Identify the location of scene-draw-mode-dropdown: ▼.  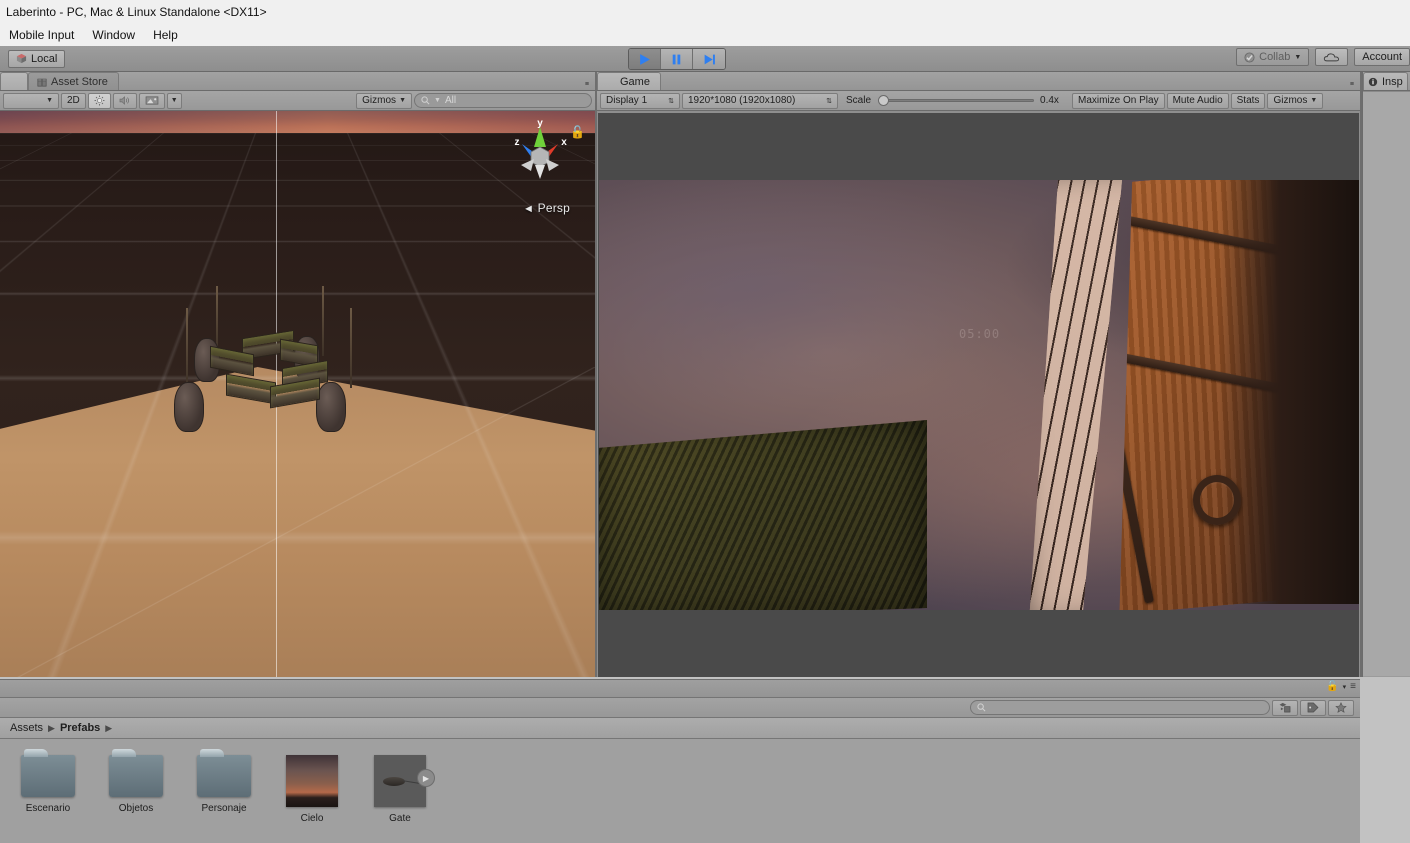
(31, 100).